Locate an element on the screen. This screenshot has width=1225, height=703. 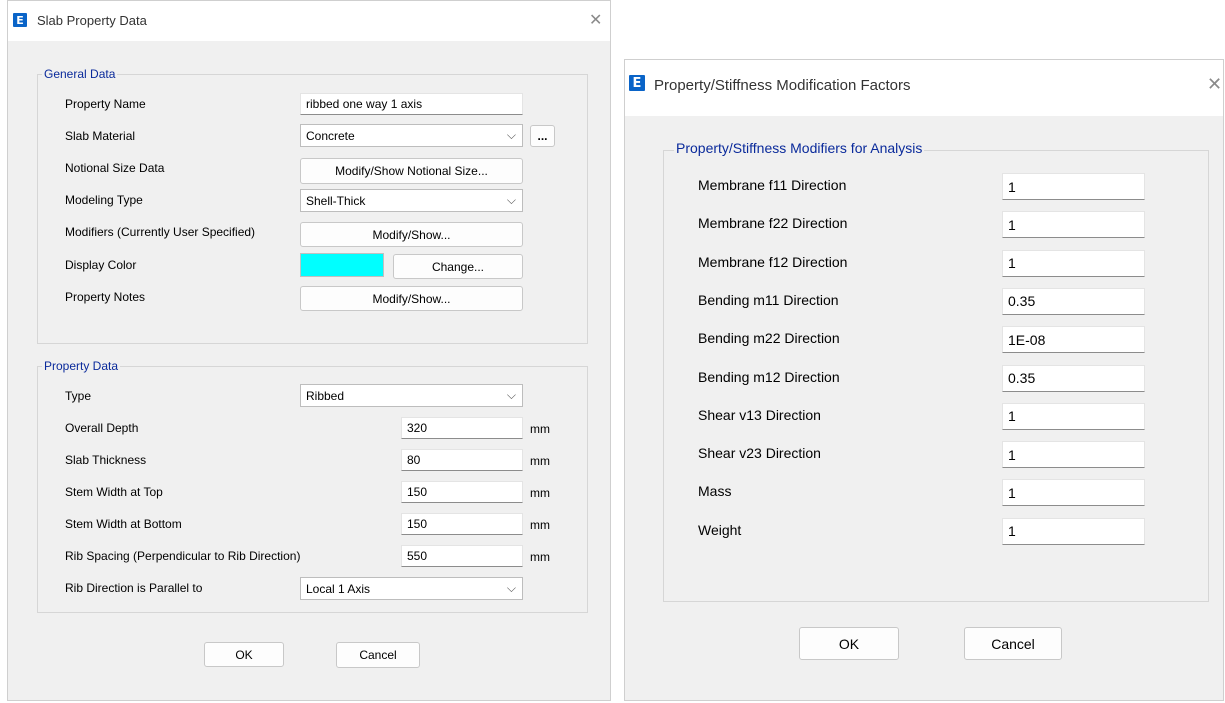
slab-thickness-field: 80 is located at coordinates (462, 460).